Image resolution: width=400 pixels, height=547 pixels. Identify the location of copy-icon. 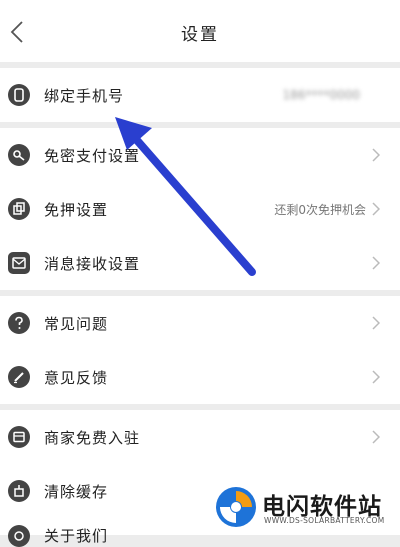
(19, 209).